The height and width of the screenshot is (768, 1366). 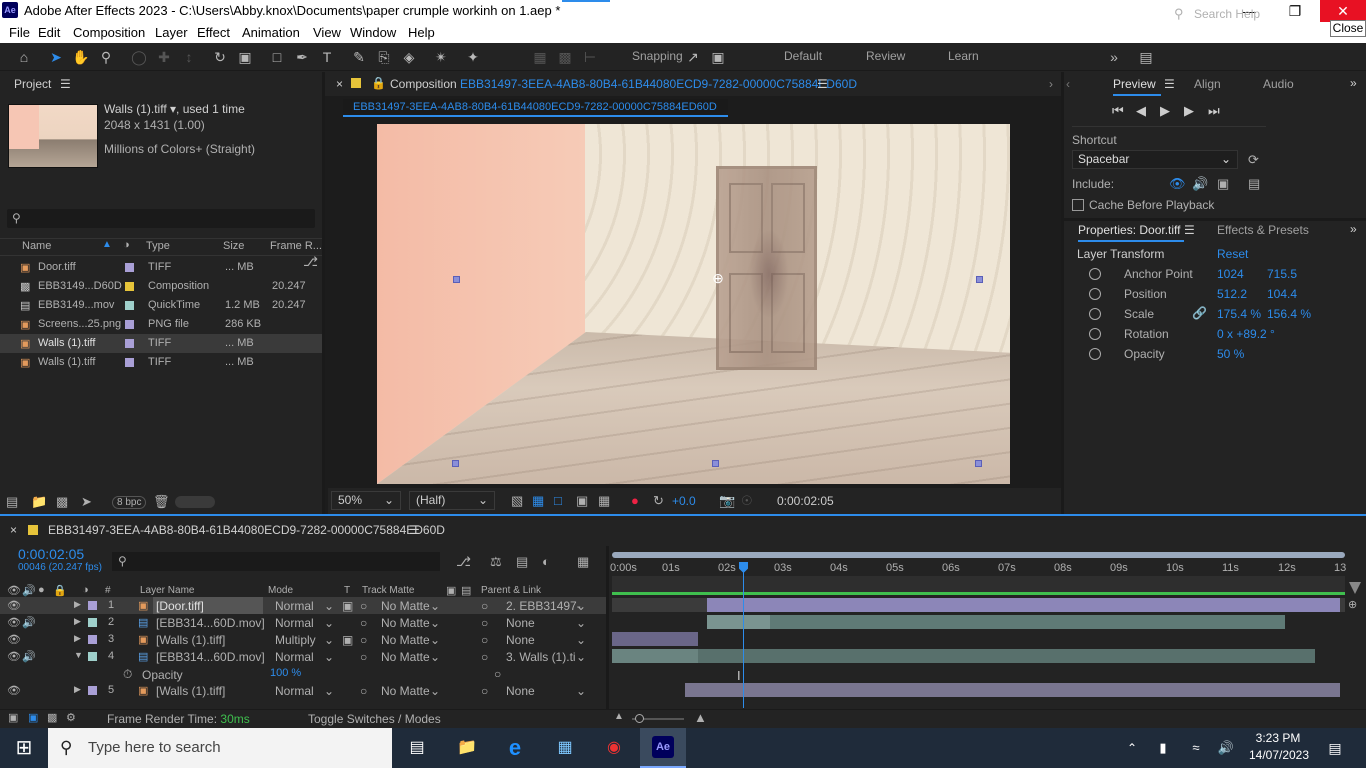 I want to click on in-out-icon: ▩, so click(x=52, y=717).